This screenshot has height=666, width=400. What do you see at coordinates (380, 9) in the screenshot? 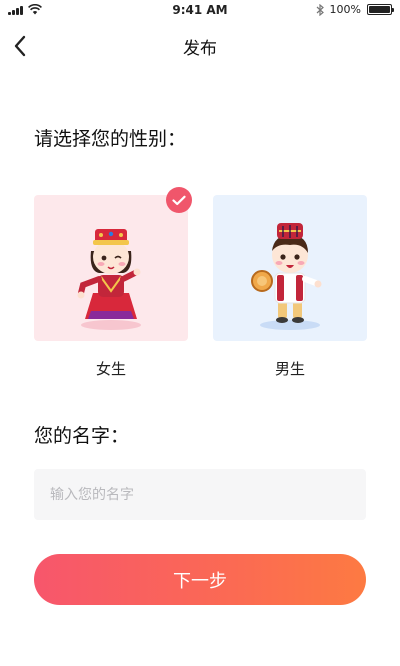
I see `battery-icon` at bounding box center [380, 9].